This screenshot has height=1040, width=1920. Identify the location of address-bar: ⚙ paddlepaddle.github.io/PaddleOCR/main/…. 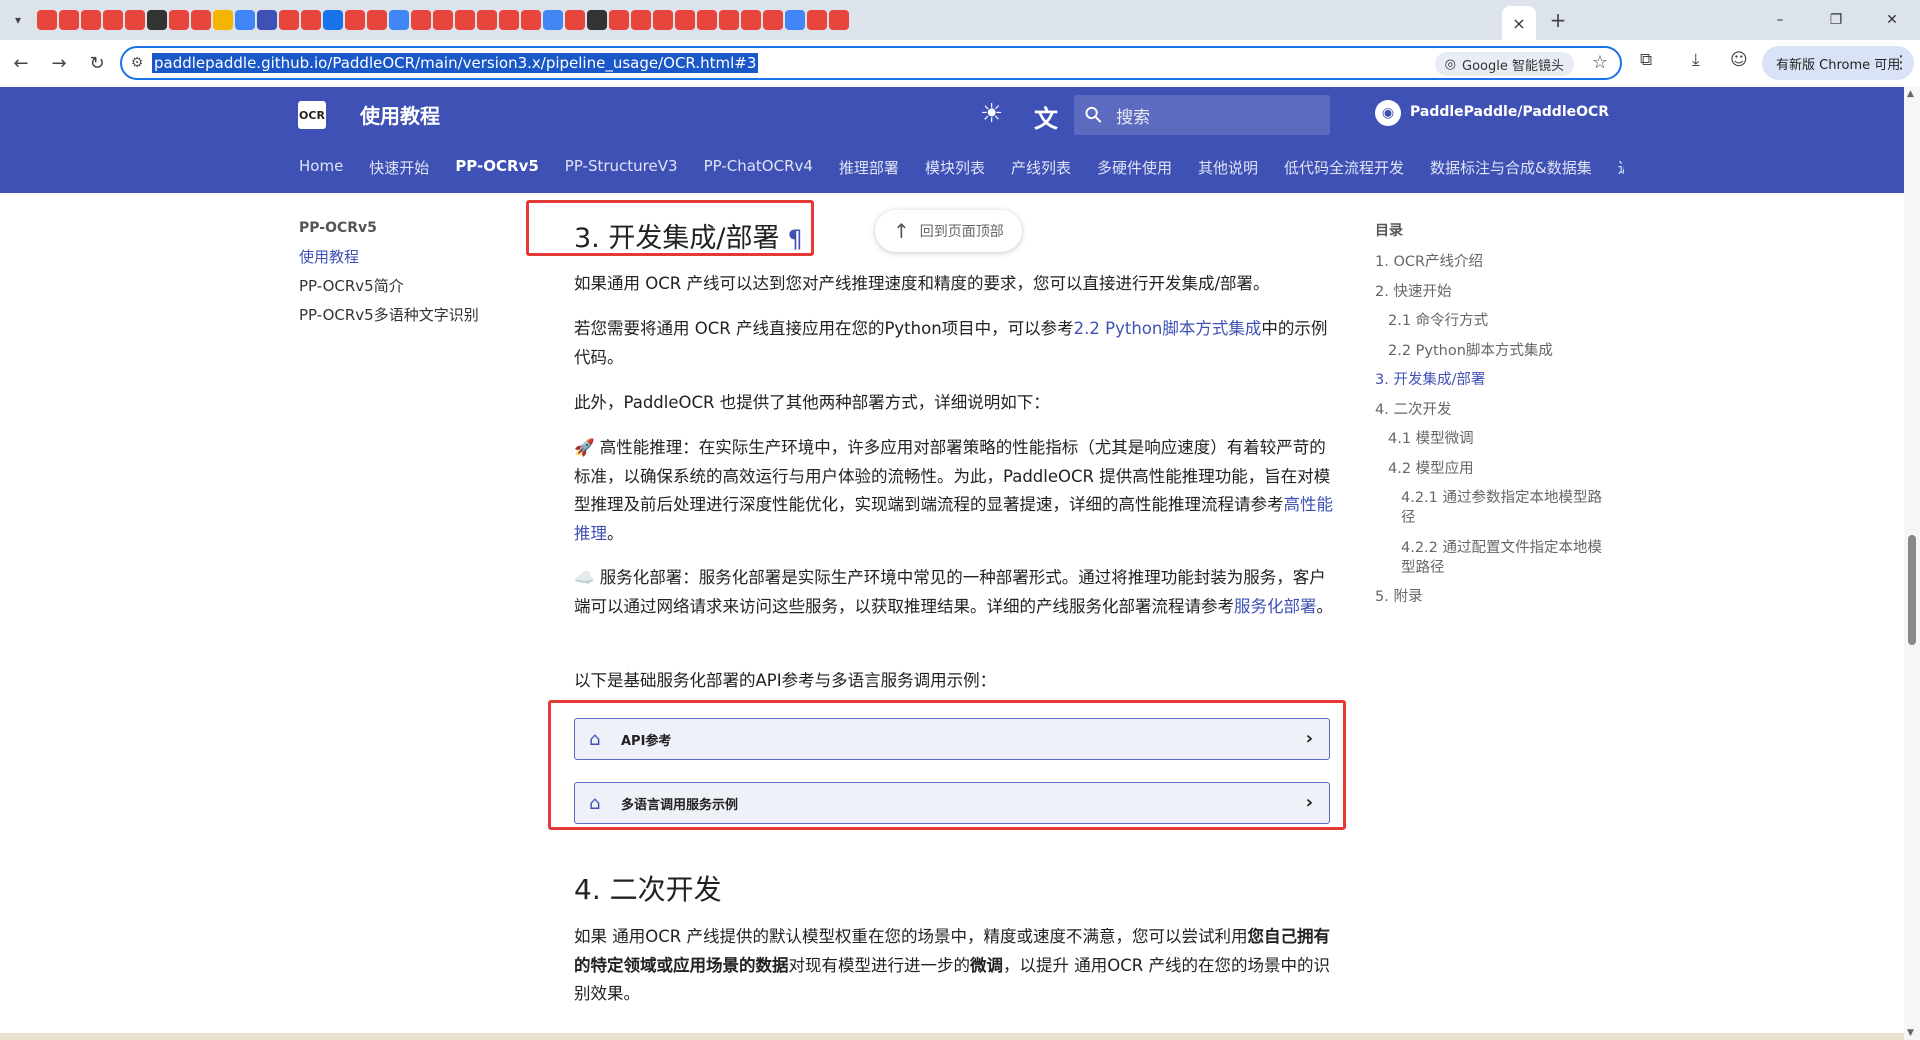
(871, 63).